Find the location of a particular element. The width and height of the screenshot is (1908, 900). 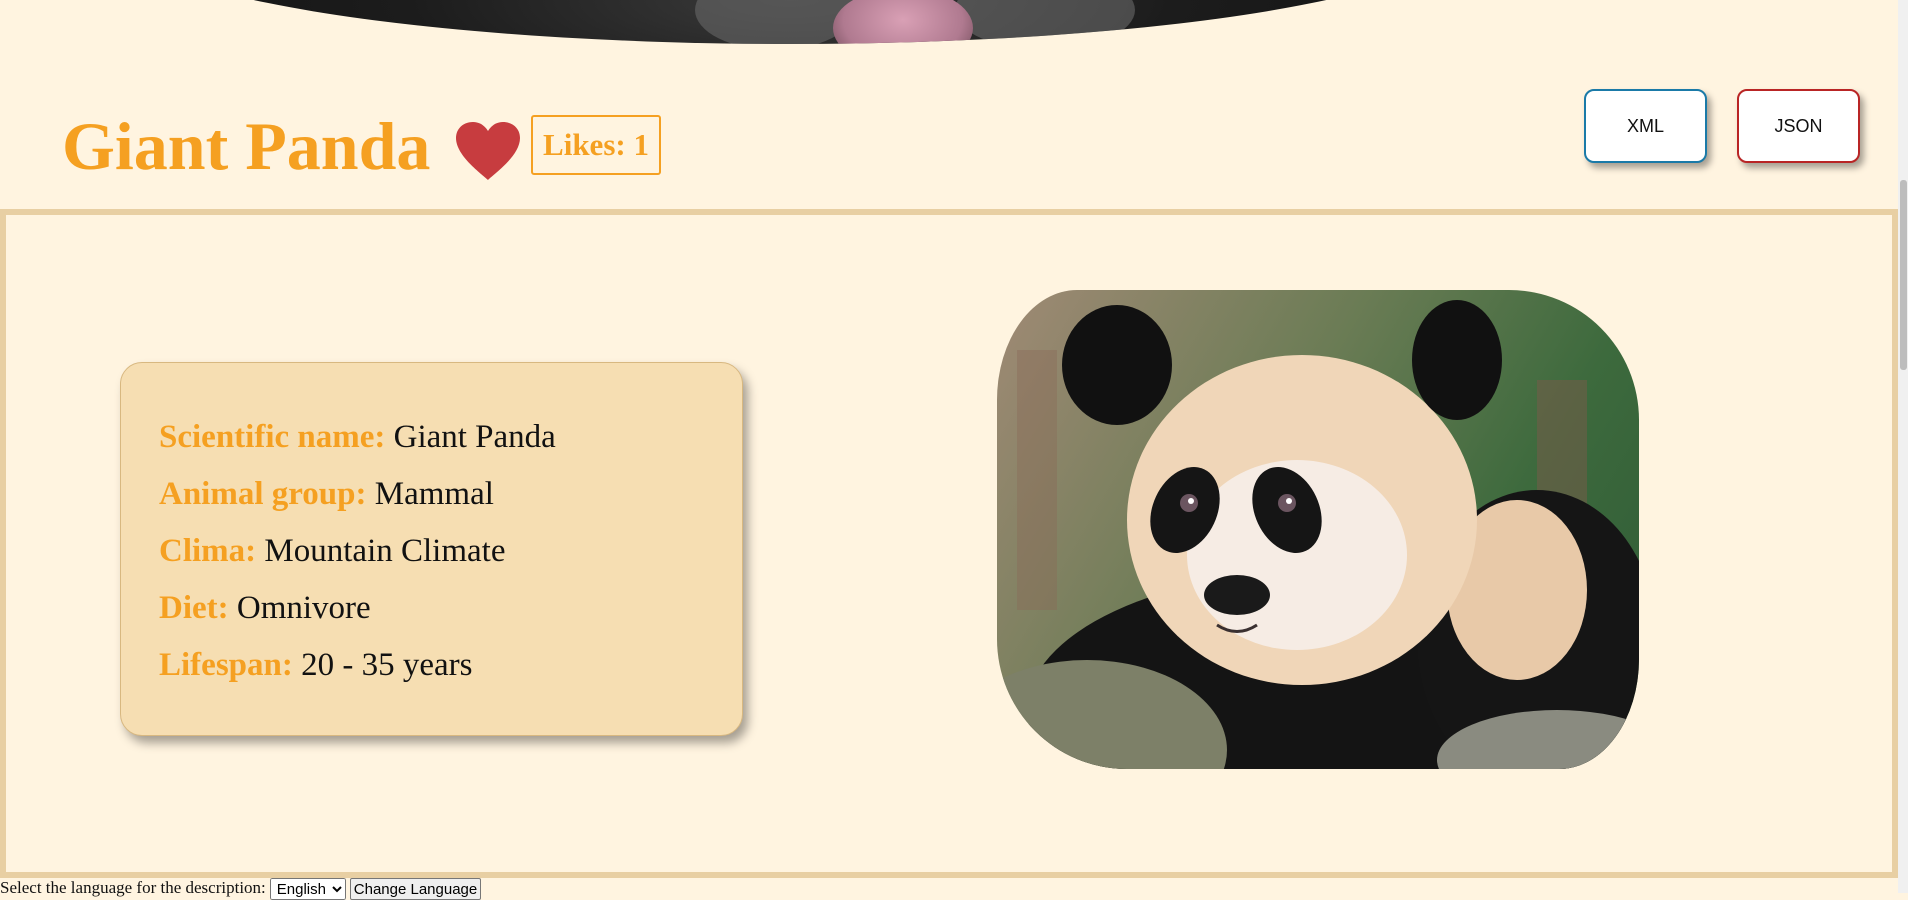

info-row-lifespan: Lifespan: 20 - 35 years is located at coordinates (450, 665).